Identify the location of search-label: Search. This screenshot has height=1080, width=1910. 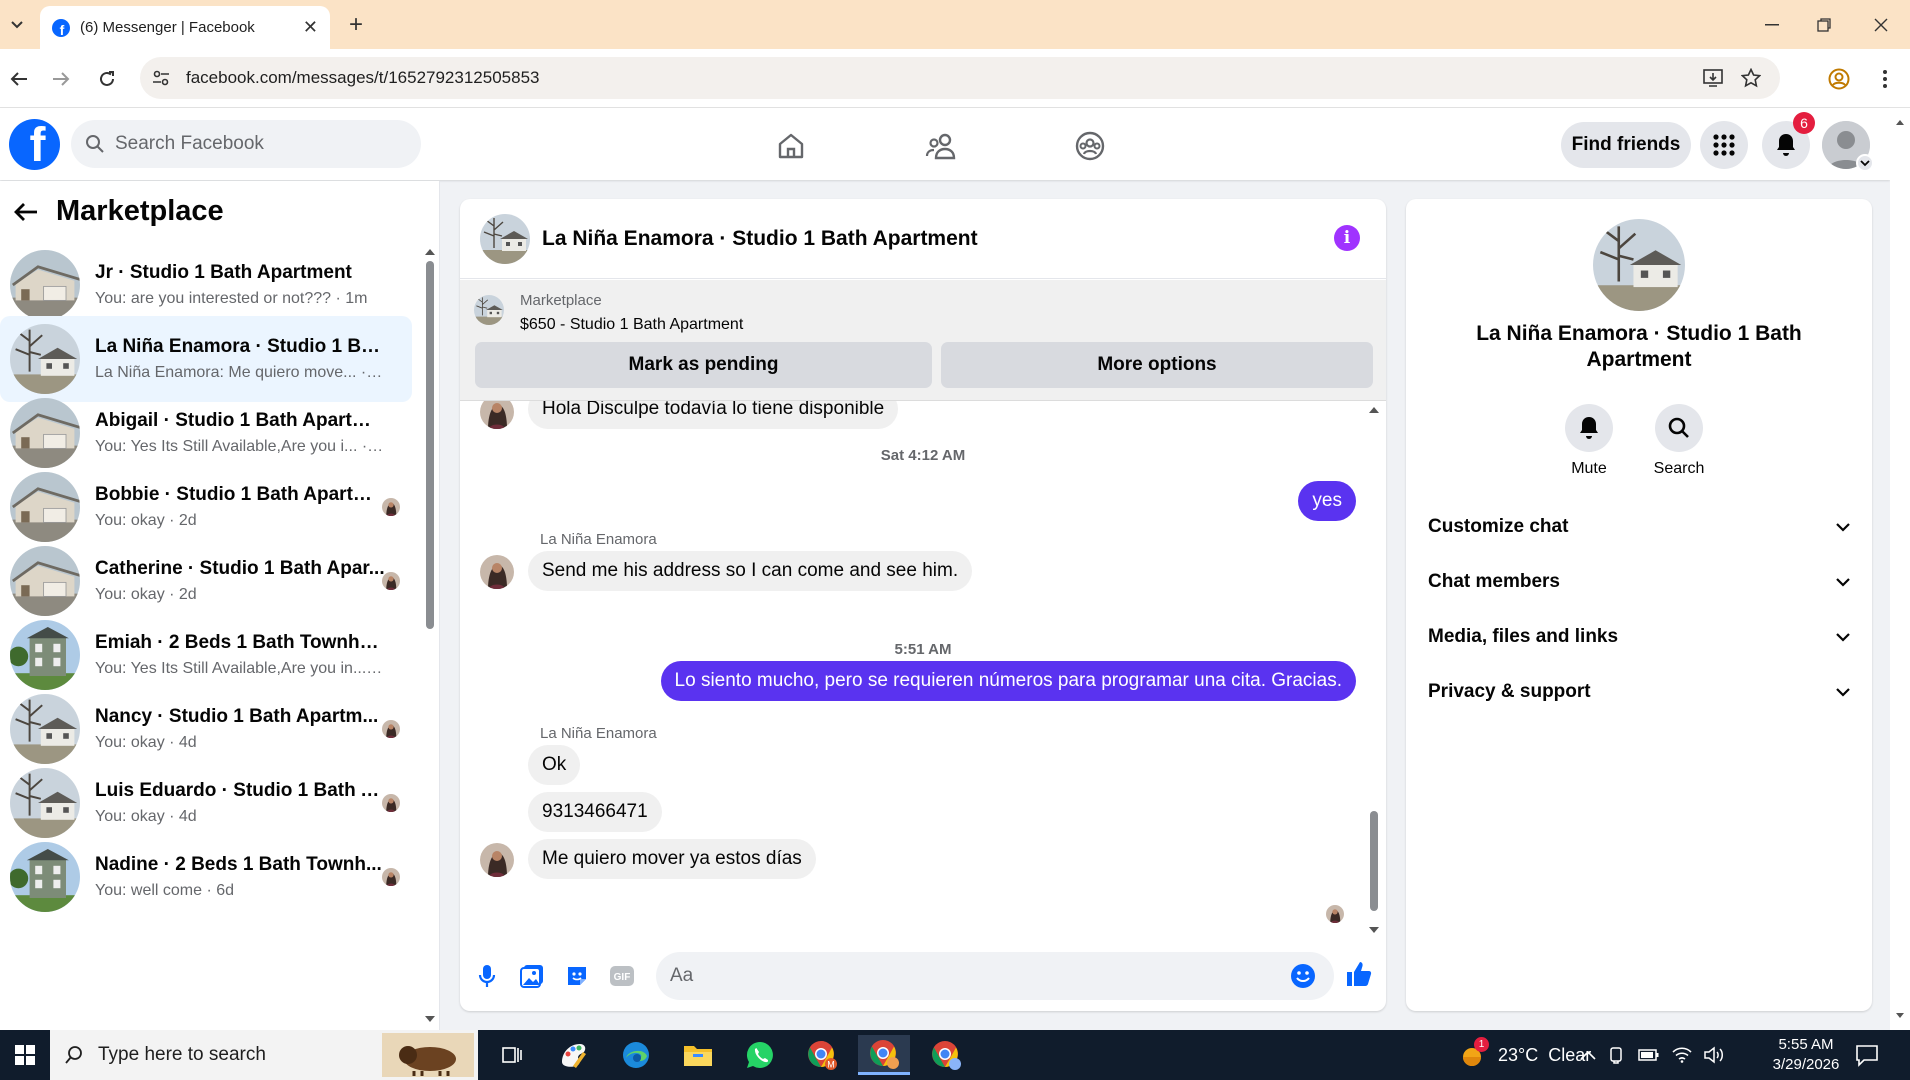
(1679, 468).